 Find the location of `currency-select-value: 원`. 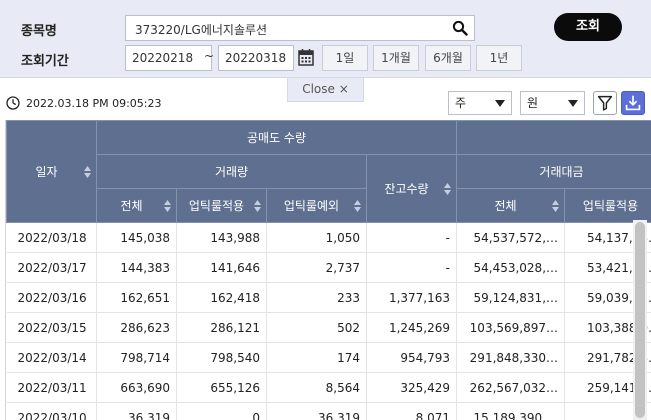

currency-select-value: 원 is located at coordinates (533, 103).